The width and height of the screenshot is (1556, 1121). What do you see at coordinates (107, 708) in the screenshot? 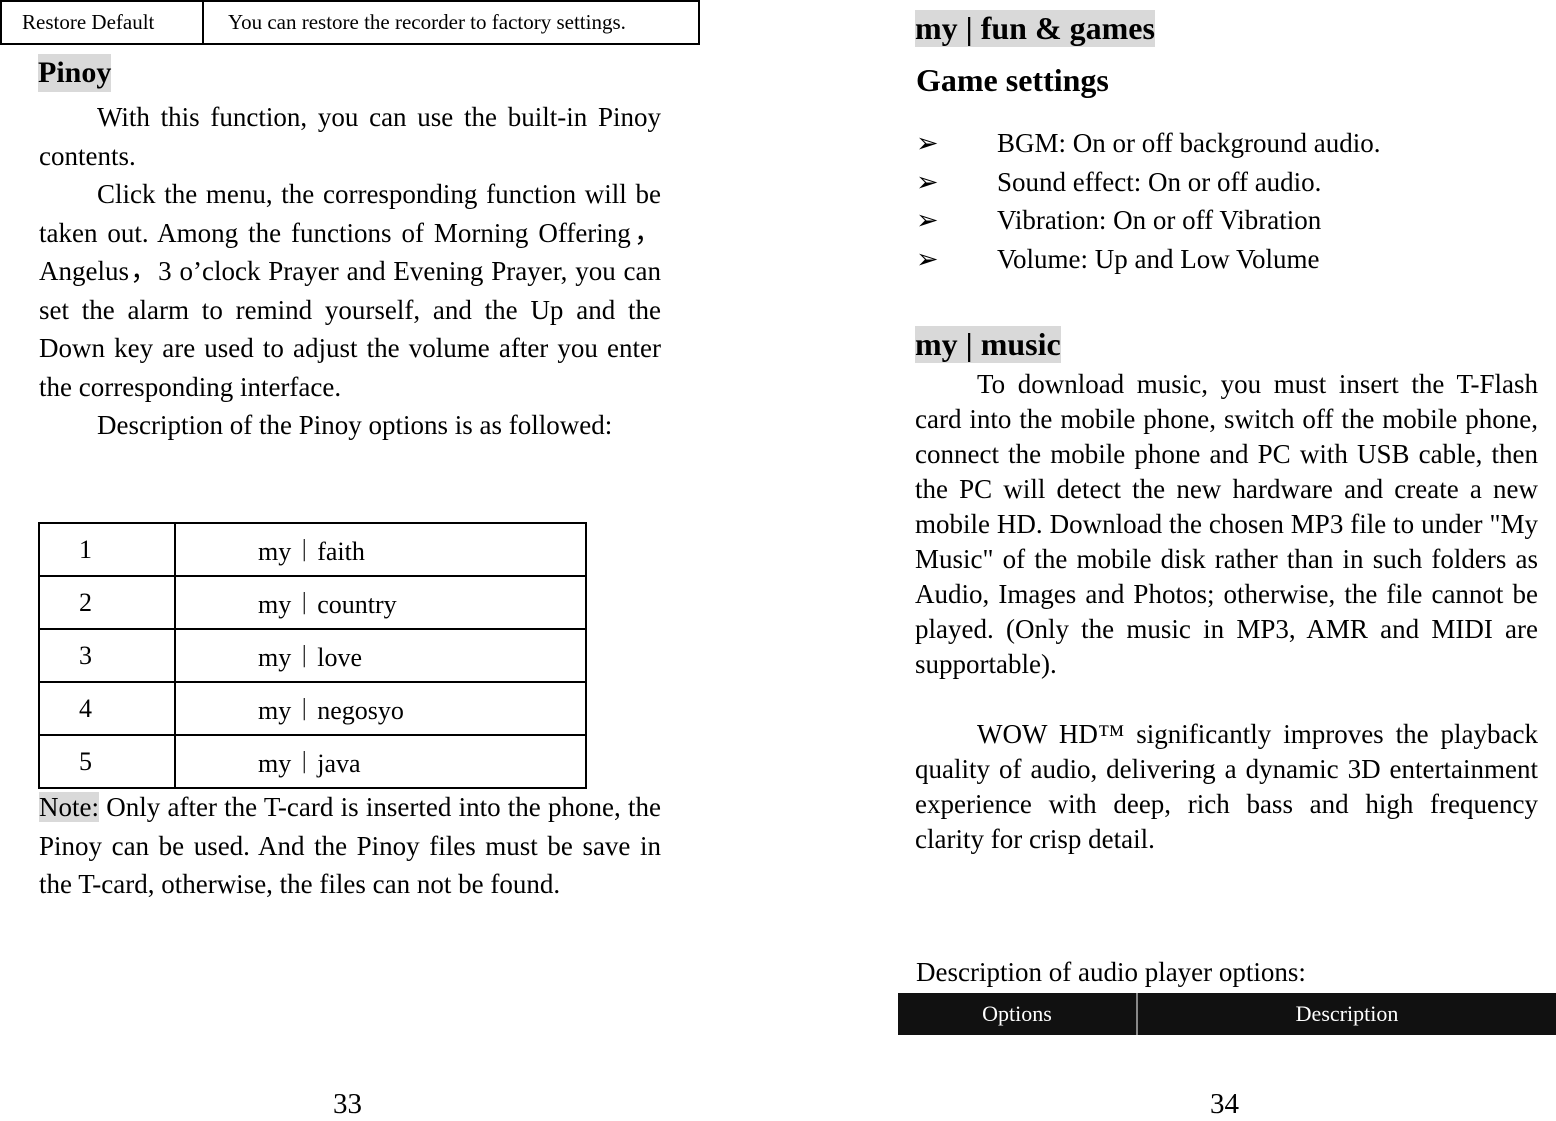
I see `num: 4` at bounding box center [107, 708].